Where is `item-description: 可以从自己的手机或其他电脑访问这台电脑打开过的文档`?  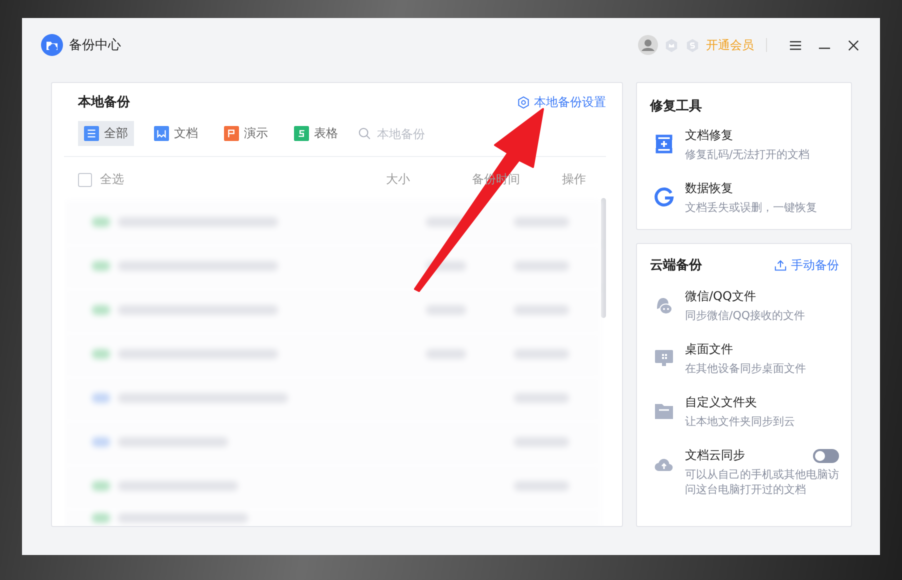 item-description: 可以从自己的手机或其他电脑访问这台电脑打开过的文档 is located at coordinates (762, 482).